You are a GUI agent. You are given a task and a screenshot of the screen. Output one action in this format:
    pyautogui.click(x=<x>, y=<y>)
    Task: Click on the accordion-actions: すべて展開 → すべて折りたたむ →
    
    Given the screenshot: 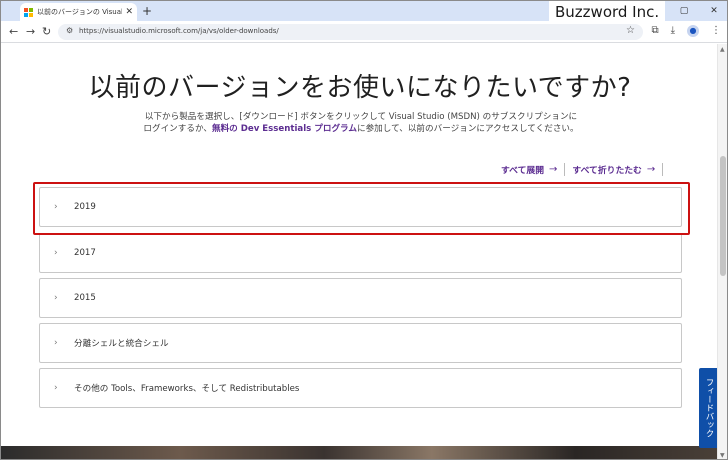 What is the action you would take?
    pyautogui.click(x=585, y=169)
    